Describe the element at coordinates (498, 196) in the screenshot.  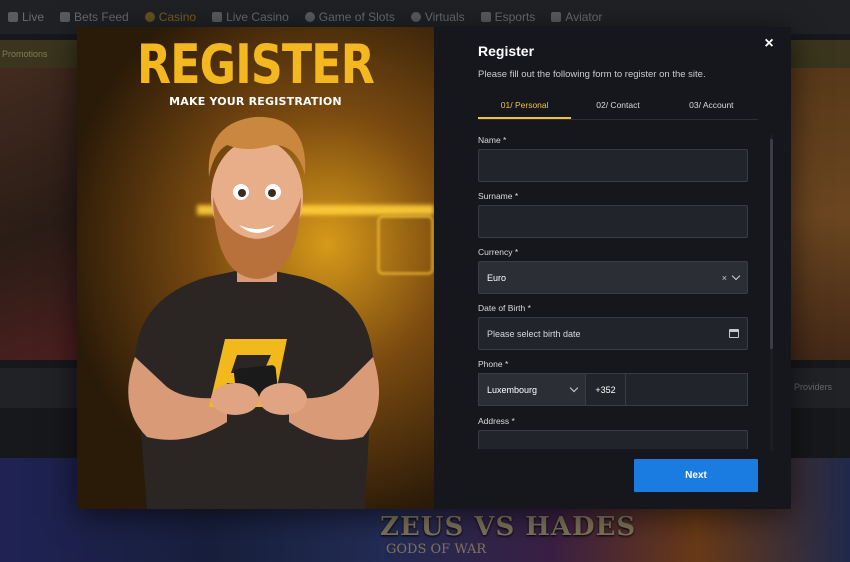
I see `surname-label: Surname *` at that location.